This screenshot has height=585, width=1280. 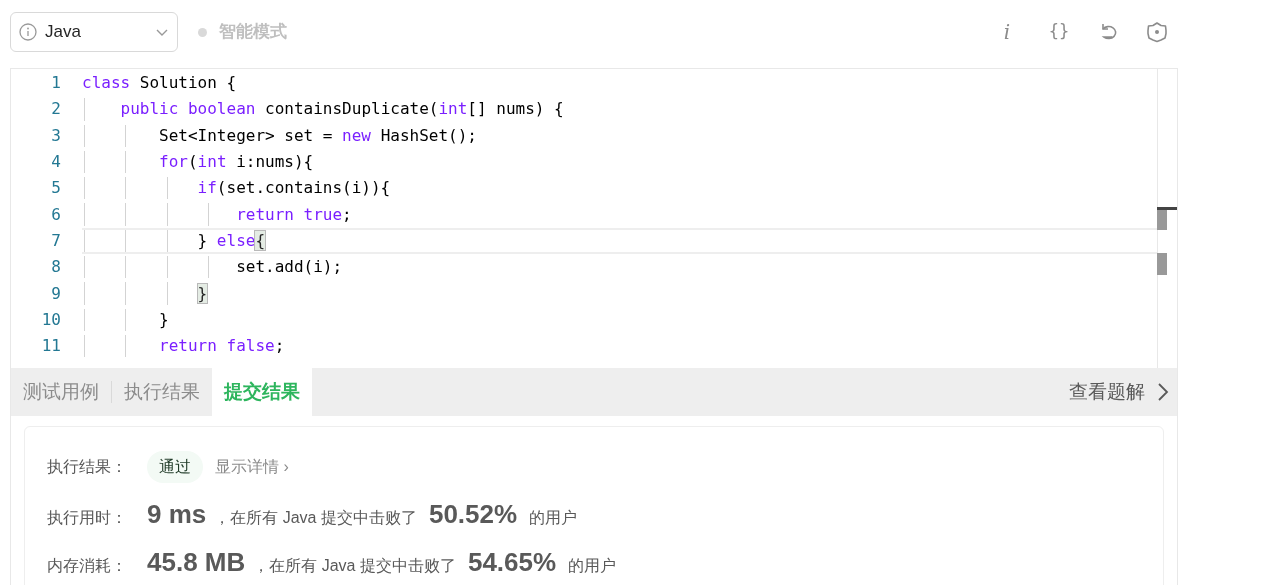 What do you see at coordinates (55, 162) in the screenshot?
I see `line-number: 4` at bounding box center [55, 162].